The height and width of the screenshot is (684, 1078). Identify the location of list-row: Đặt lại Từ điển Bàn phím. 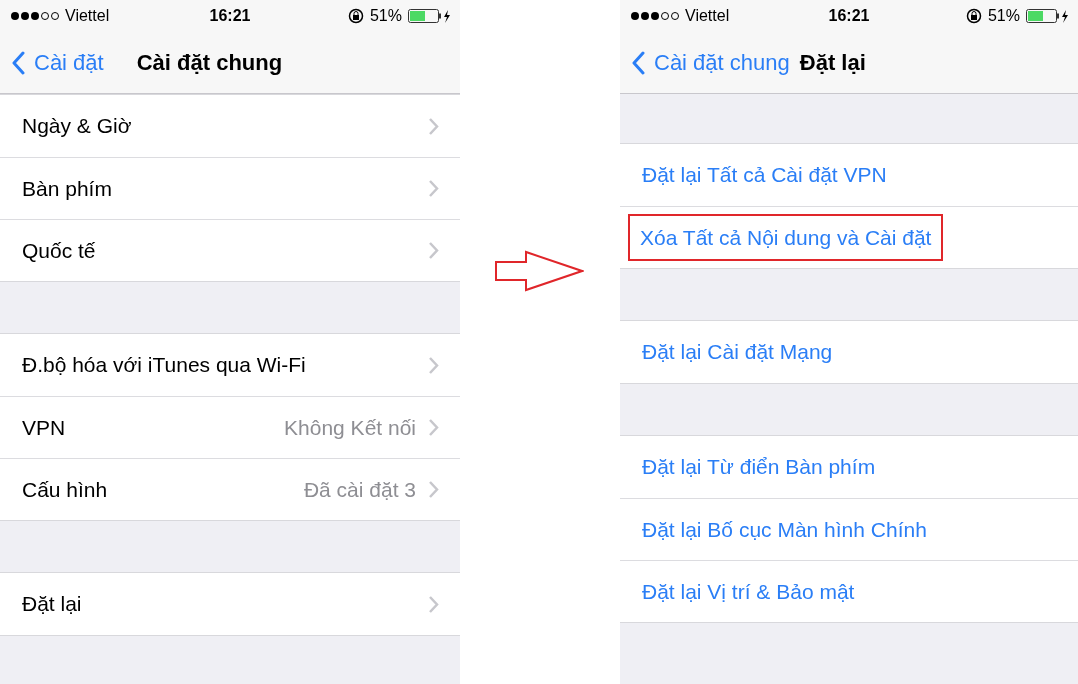
(849, 467).